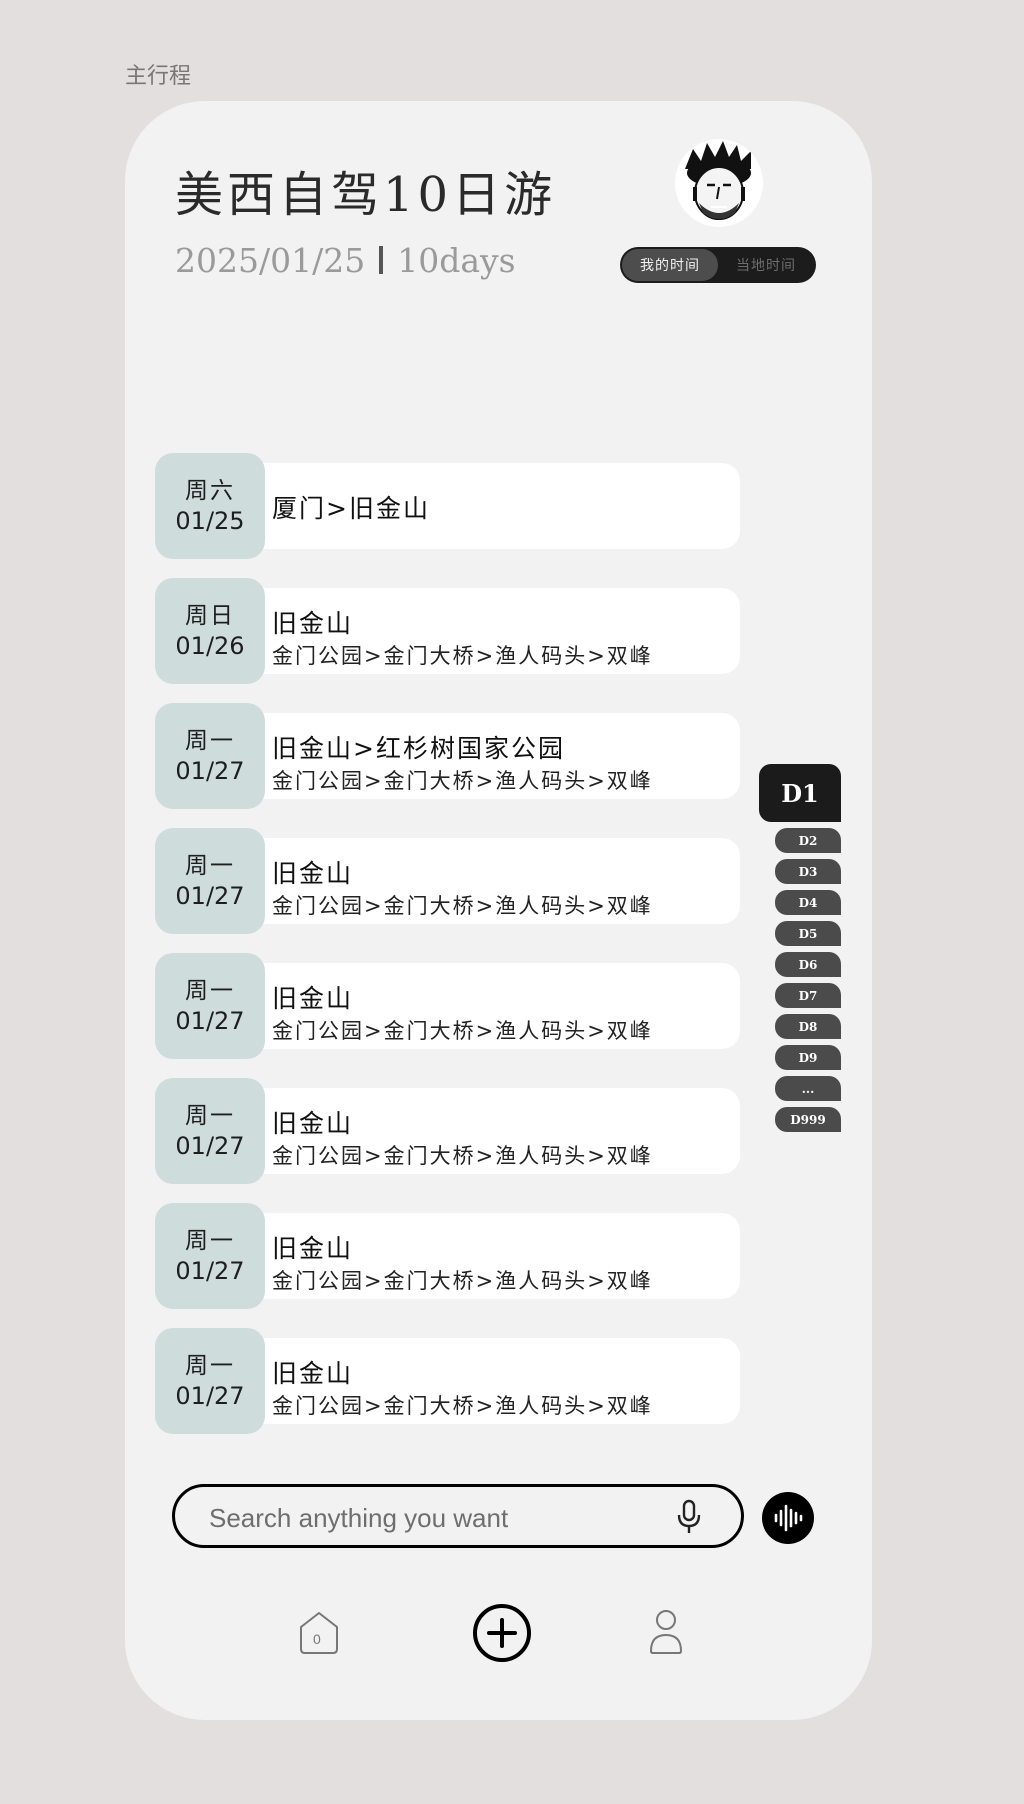 This screenshot has width=1024, height=1804. Describe the element at coordinates (270, 260) in the screenshot. I see `trip-start-date: 2025/01/25` at that location.